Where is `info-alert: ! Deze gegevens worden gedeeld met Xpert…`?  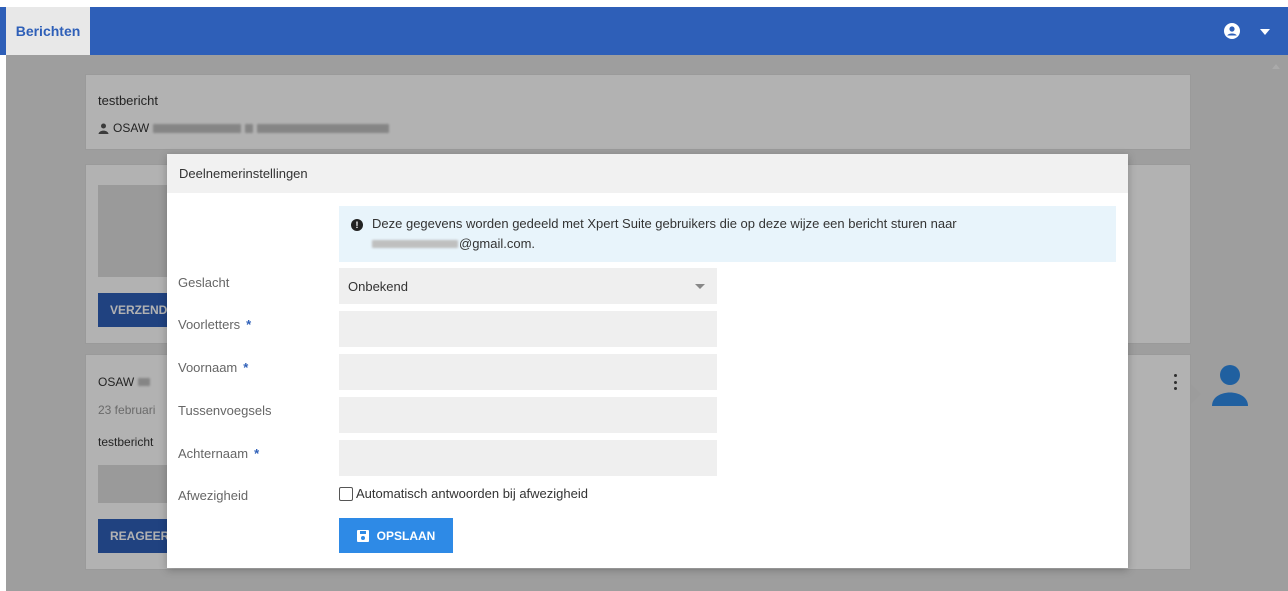
info-alert: ! Deze gegevens worden gedeeld met Xpert… is located at coordinates (727, 234).